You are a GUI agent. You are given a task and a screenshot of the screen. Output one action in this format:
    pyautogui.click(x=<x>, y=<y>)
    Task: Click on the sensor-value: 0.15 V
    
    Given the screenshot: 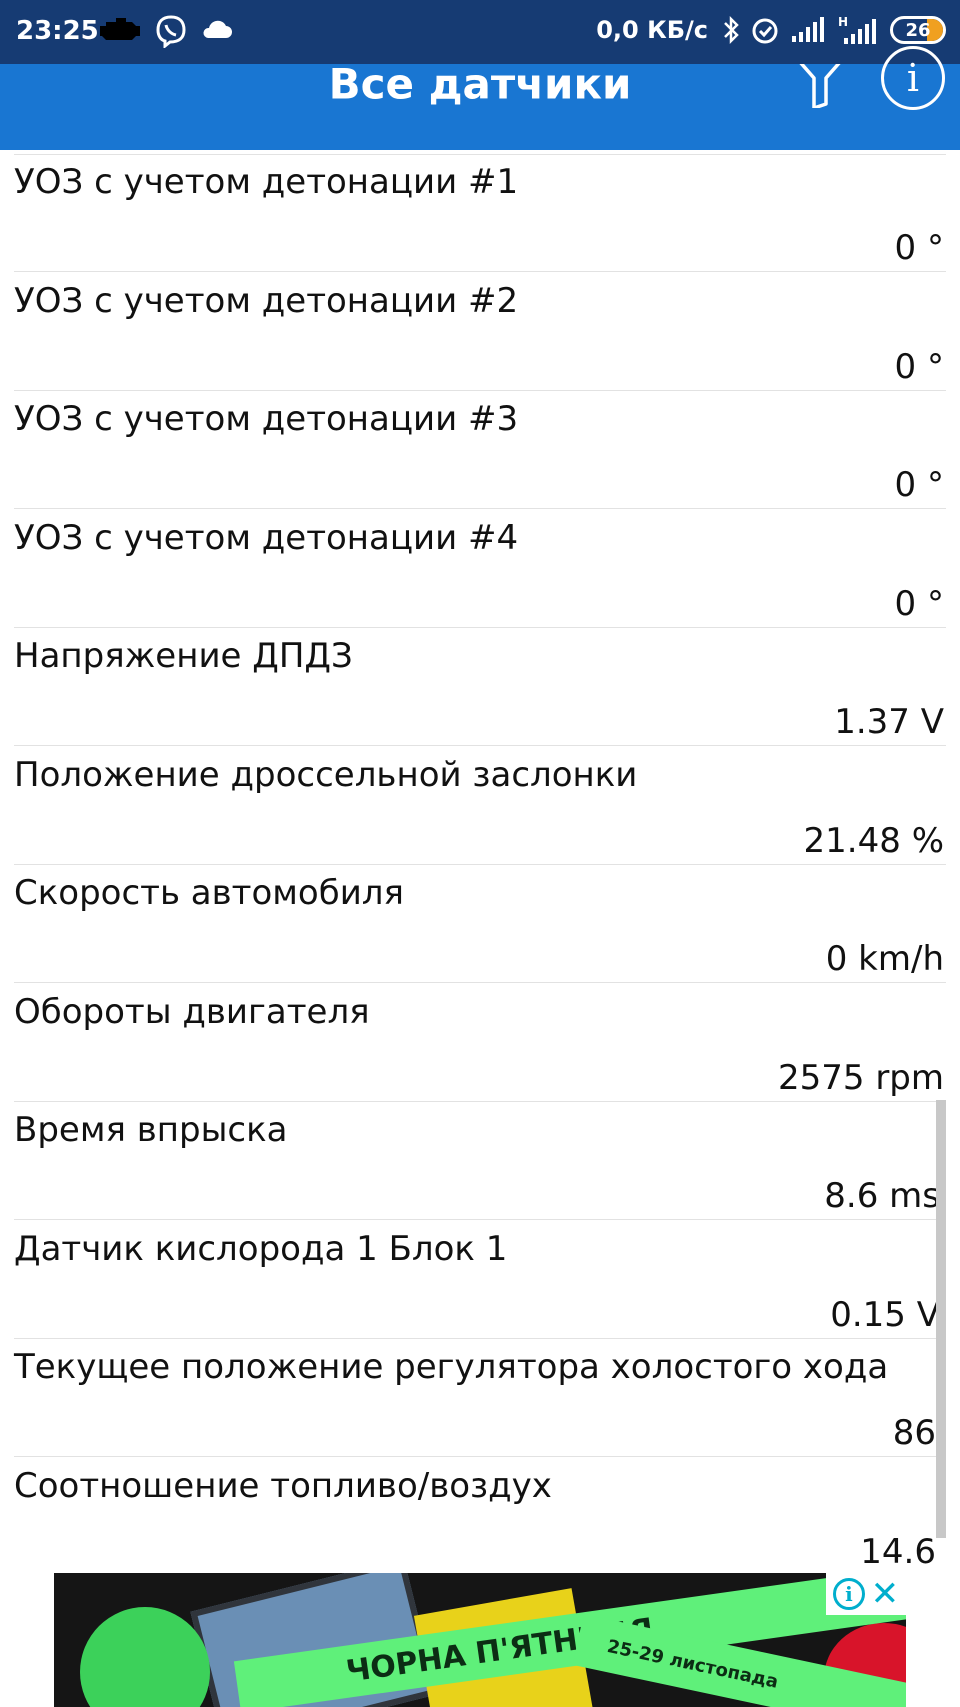 What is the action you would take?
    pyautogui.click(x=885, y=1314)
    